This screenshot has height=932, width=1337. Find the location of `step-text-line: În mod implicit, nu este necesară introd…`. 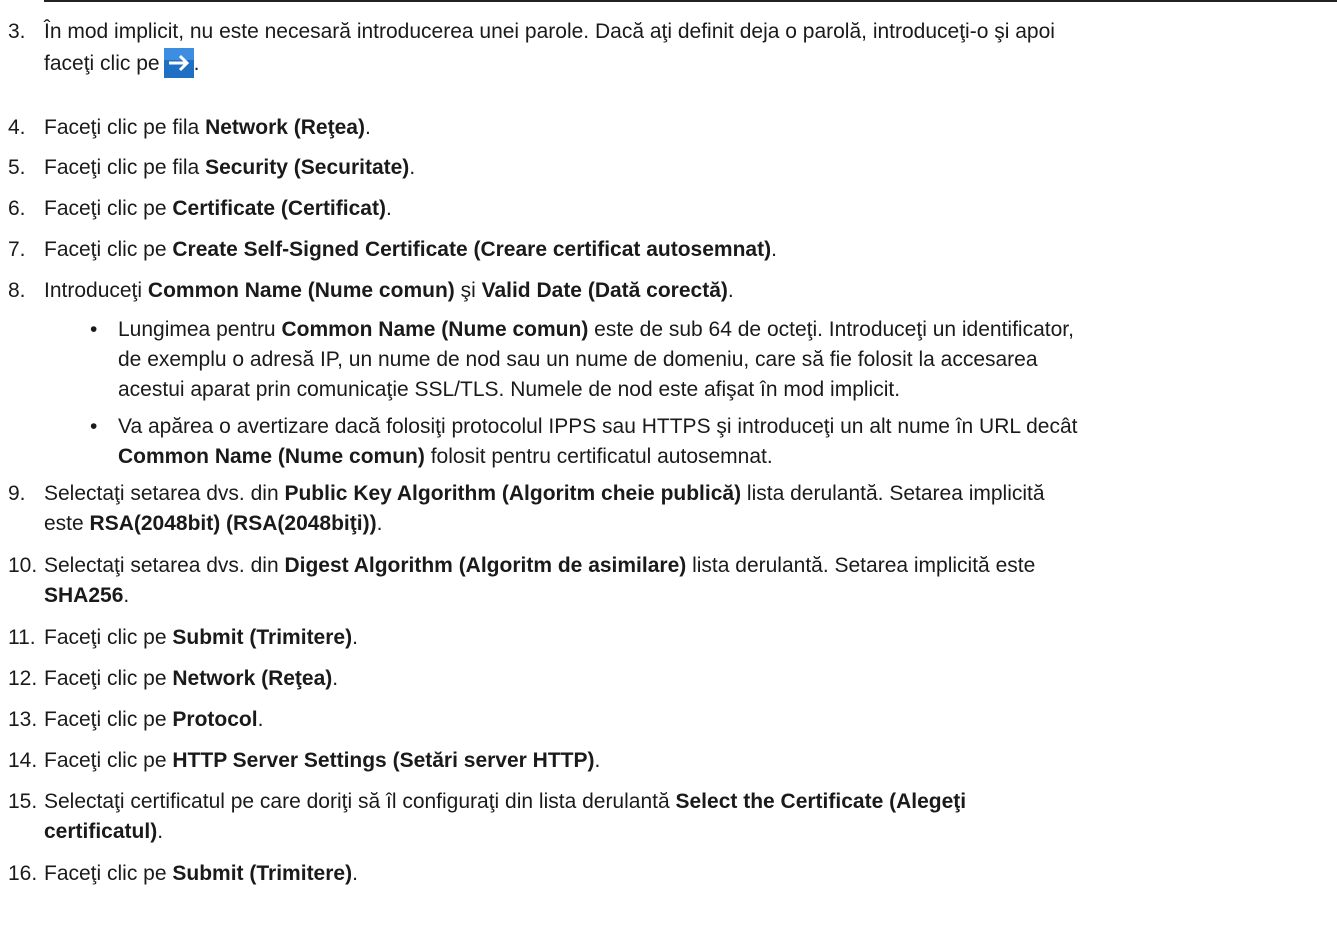

step-text-line: În mod implicit, nu este necesară introd… is located at coordinates (549, 31).